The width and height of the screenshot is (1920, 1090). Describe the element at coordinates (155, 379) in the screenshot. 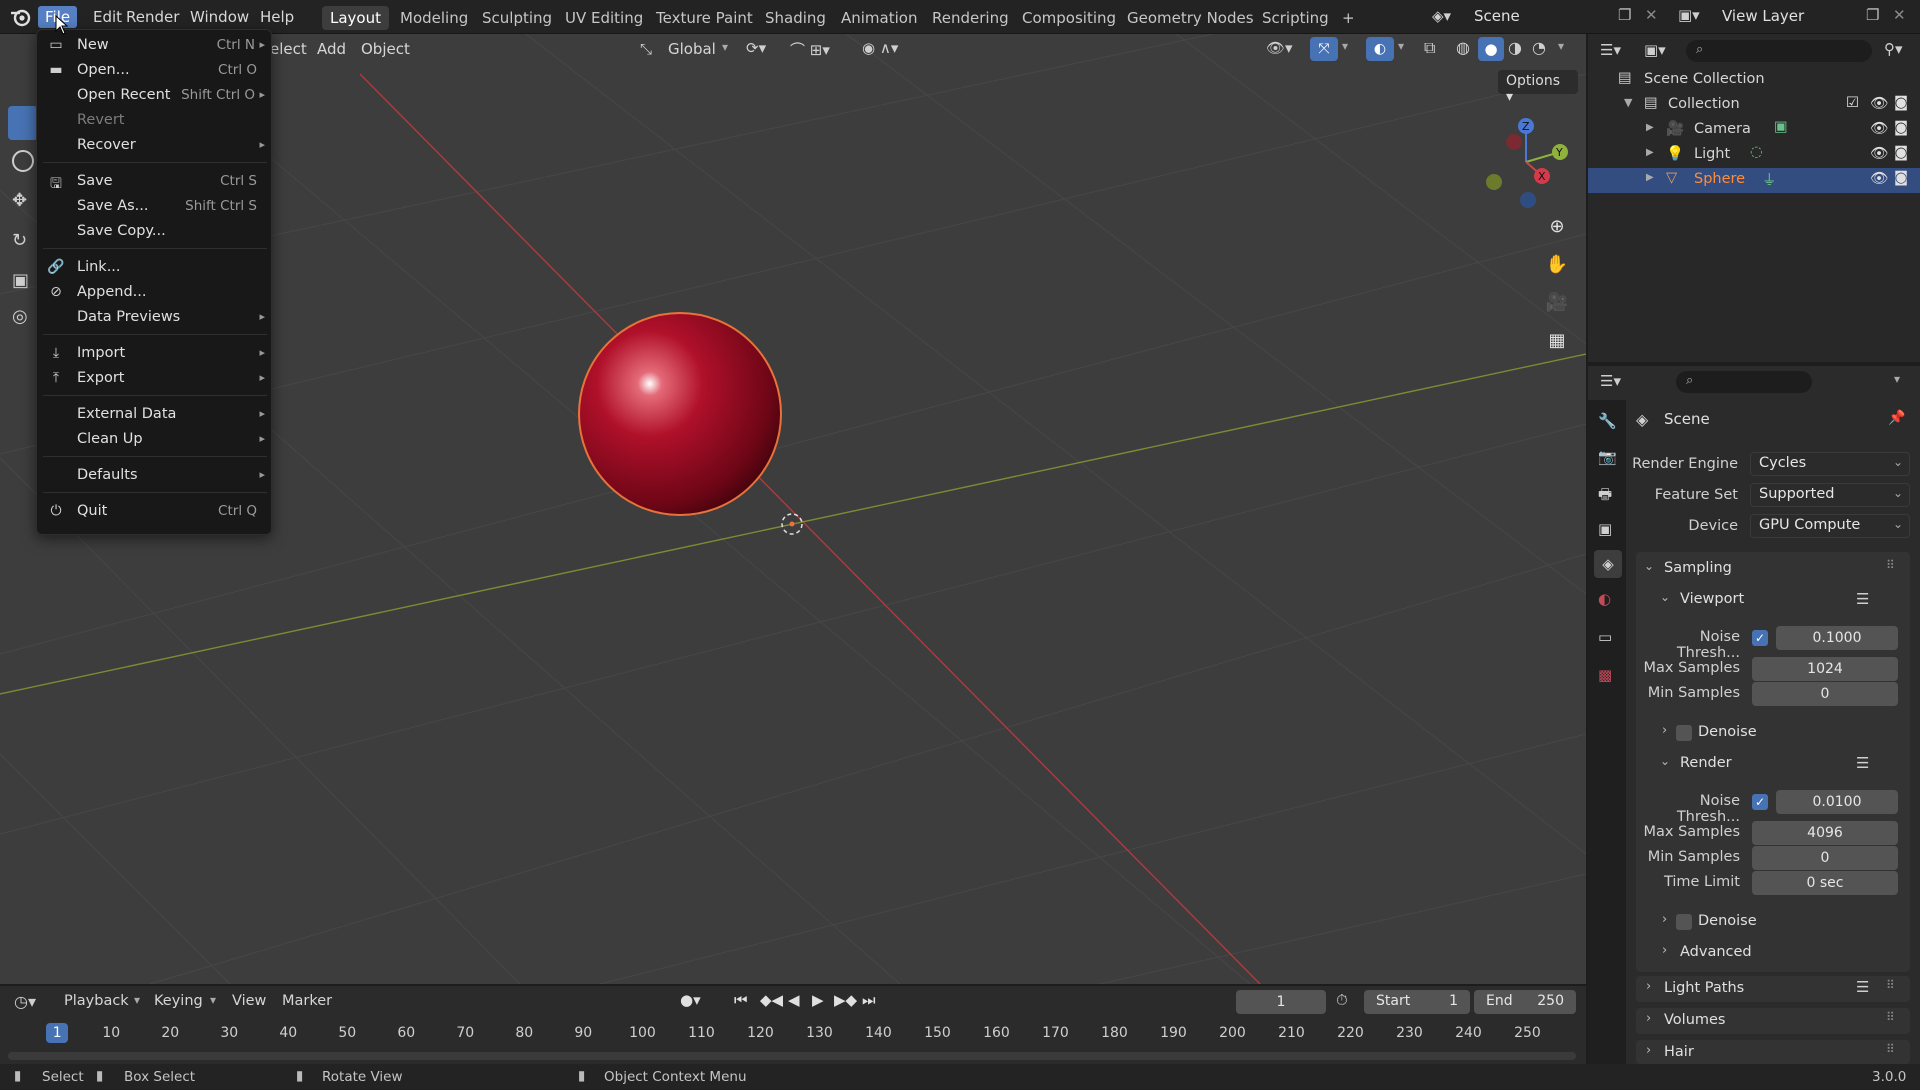

I see `menu-item-export: ⤒ Export ▸` at that location.